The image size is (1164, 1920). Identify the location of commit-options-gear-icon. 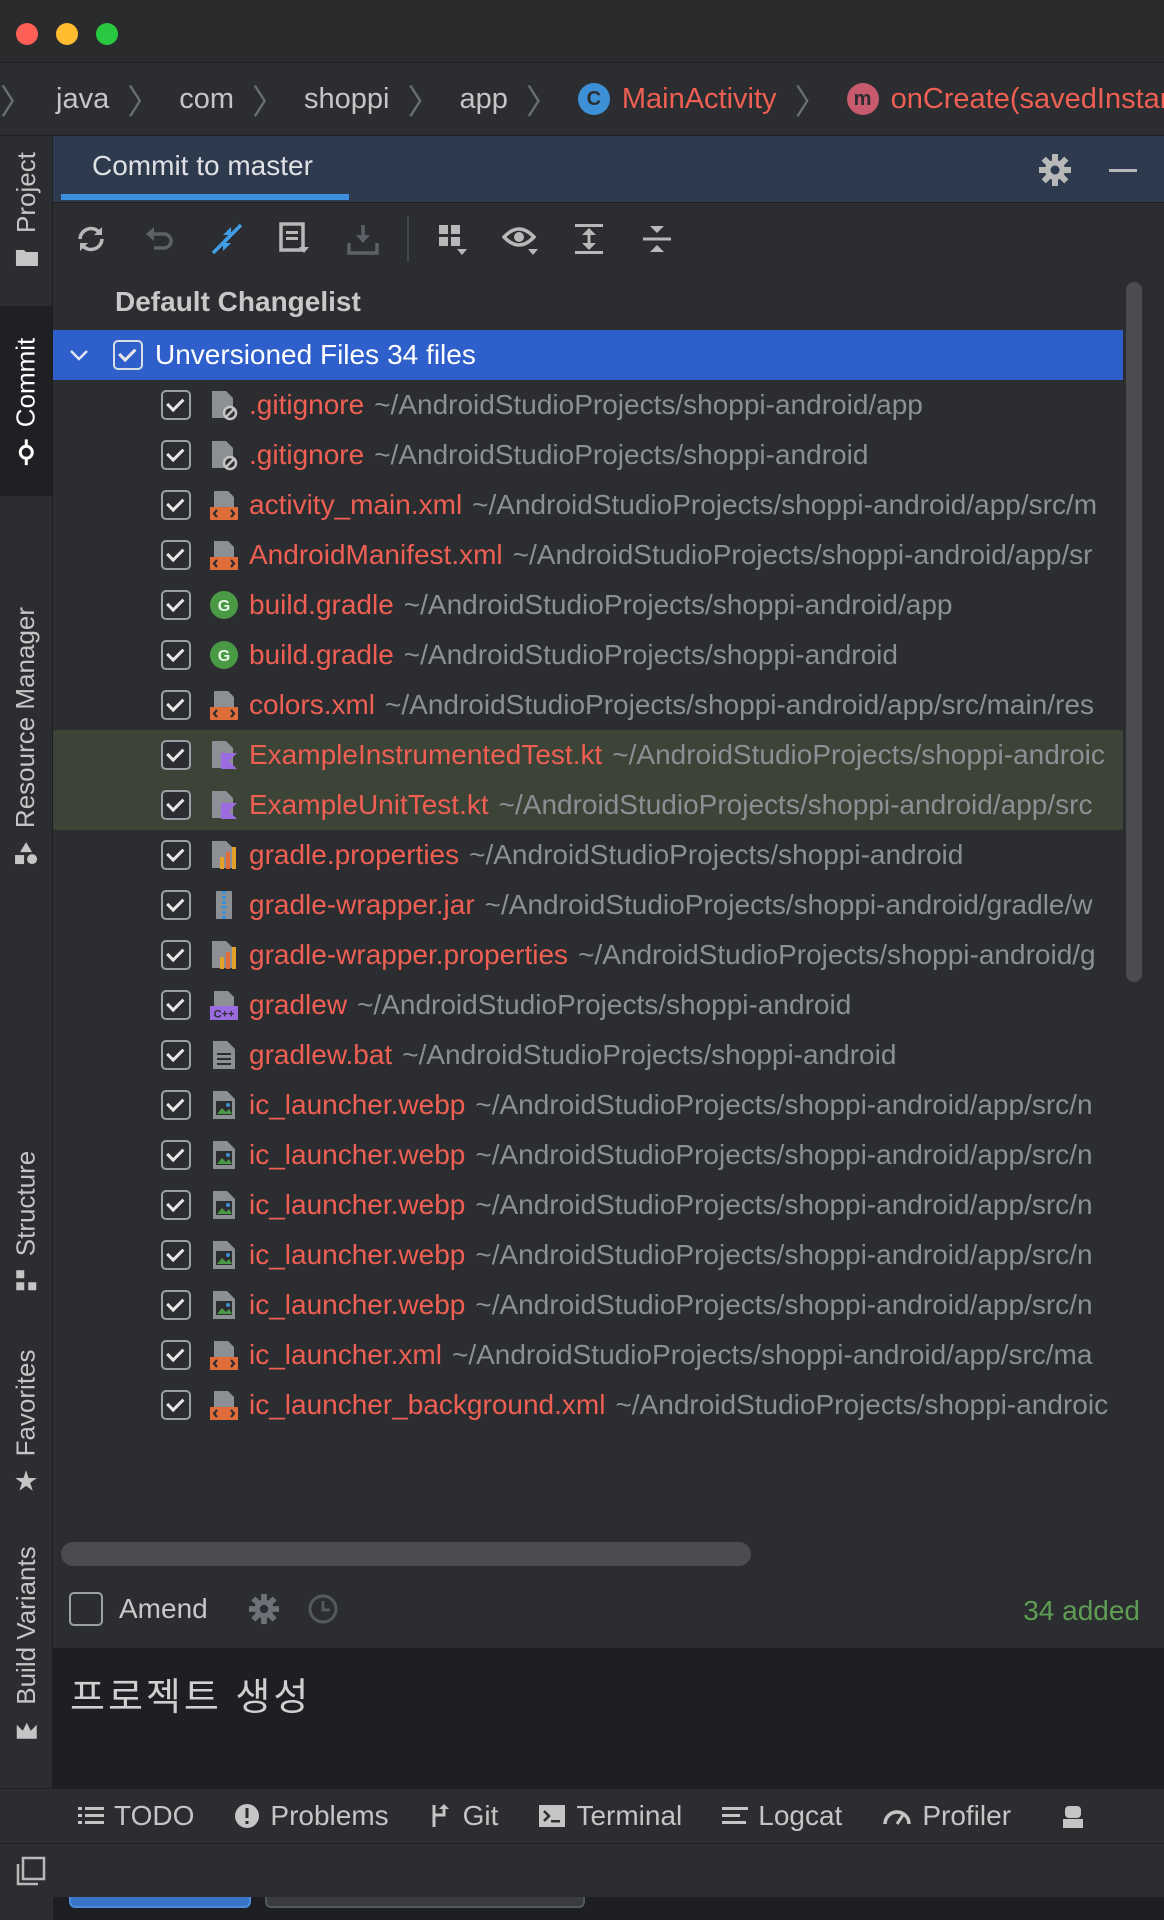
(264, 1609).